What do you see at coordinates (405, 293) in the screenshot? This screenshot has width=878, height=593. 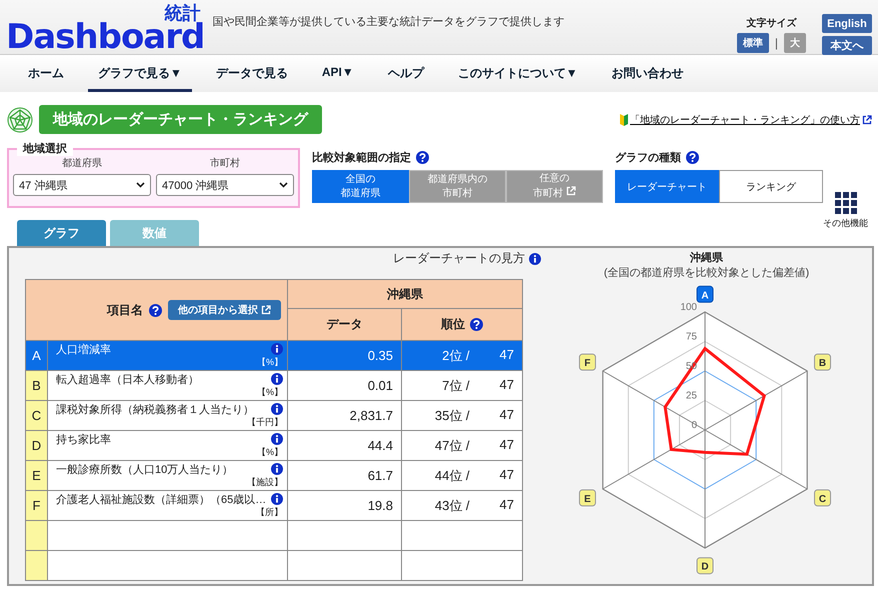 I see `column-header: 沖縄県` at bounding box center [405, 293].